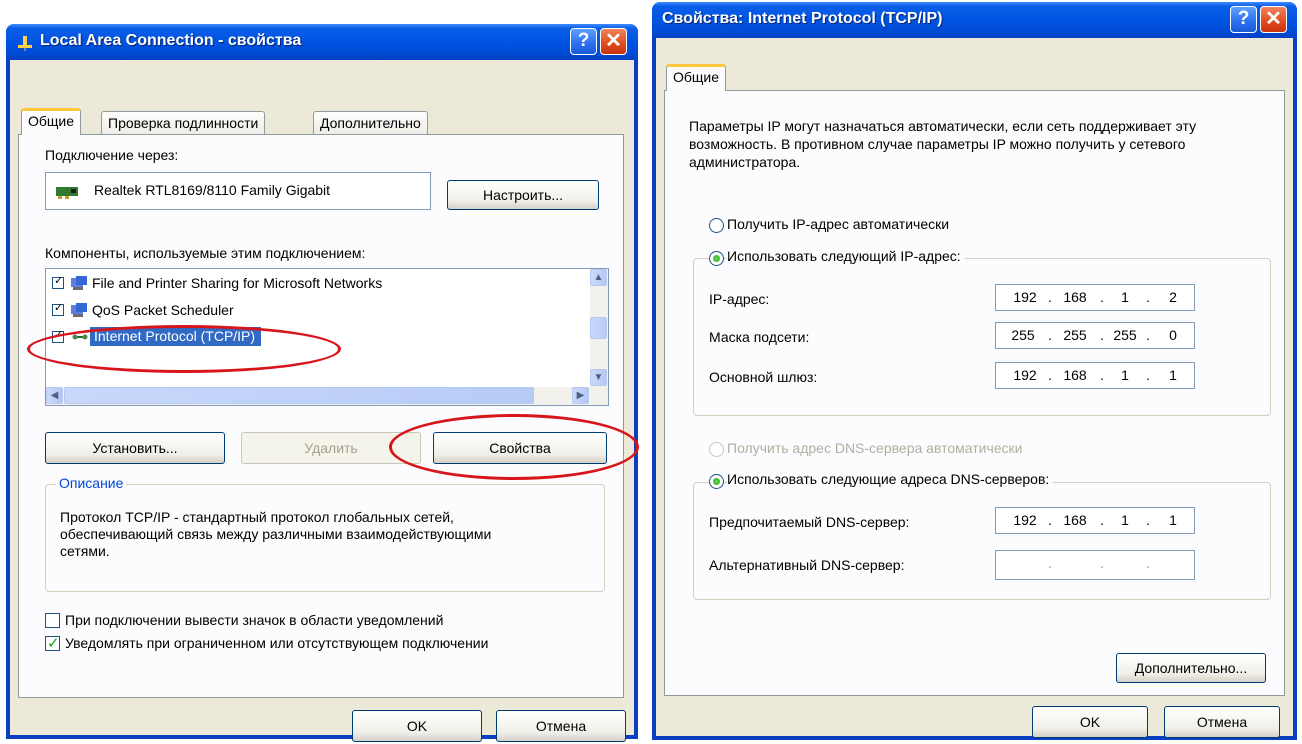 The width and height of the screenshot is (1302, 744). Describe the element at coordinates (982, 541) in the screenshot. I see `dns-groupbox` at that location.